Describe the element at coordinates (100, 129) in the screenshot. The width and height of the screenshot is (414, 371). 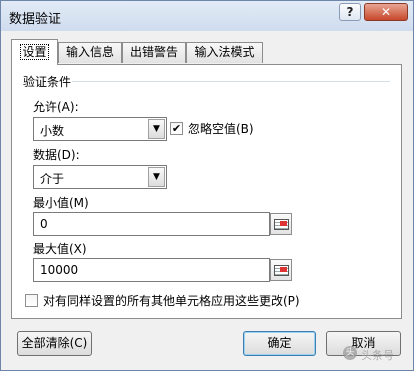
I see `allow-select: 小数 ▼` at that location.